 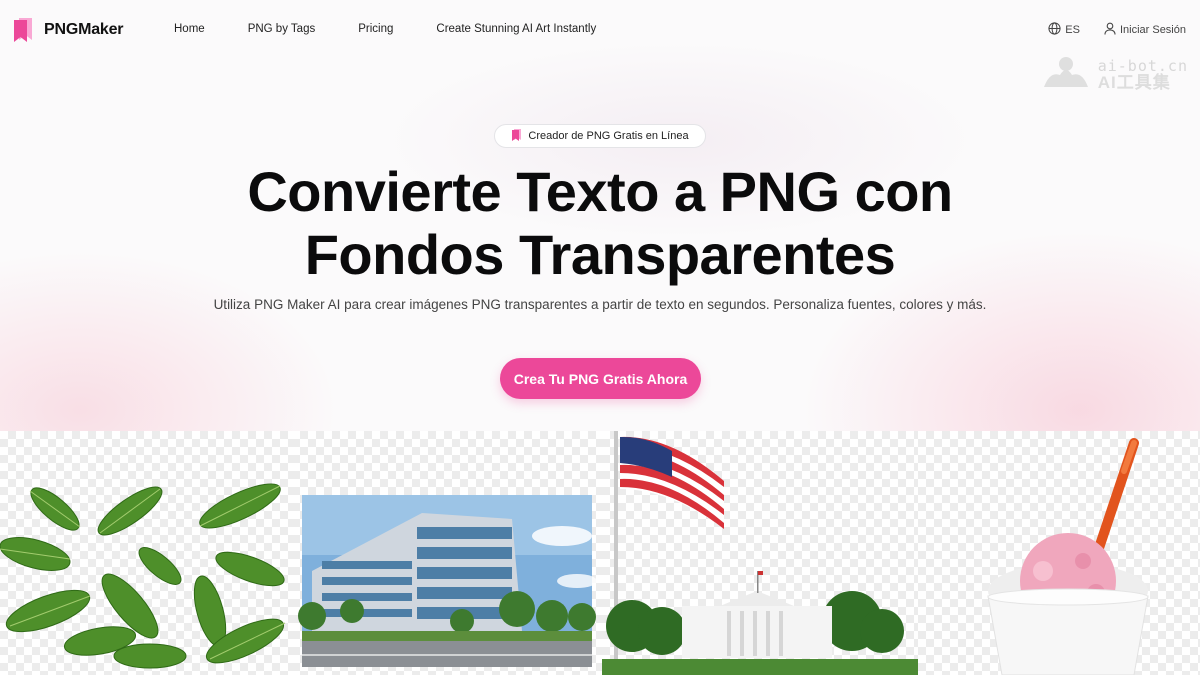 I want to click on watermark-text: ai-bot.cn AI工具集, so click(x=1142, y=74).